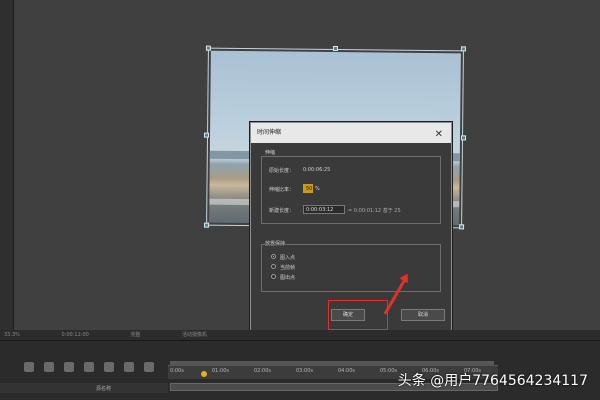  I want to click on transform-handle-t, so click(335, 48).